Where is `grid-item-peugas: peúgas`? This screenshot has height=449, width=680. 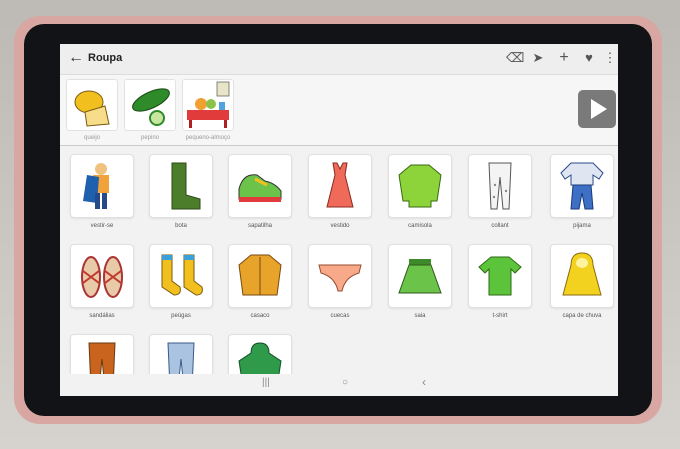 grid-item-peugas: peúgas is located at coordinates (181, 281).